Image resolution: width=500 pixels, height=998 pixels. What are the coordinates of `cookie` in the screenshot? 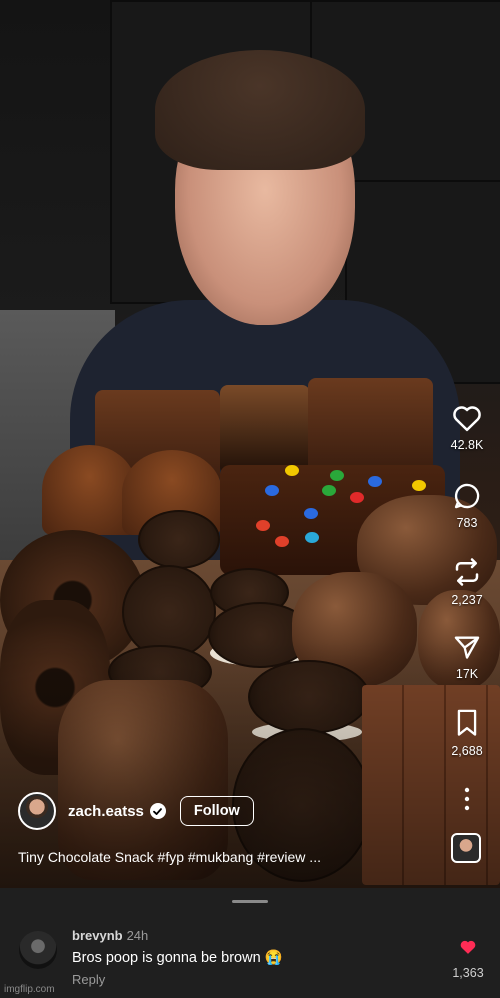 It's located at (179, 539).